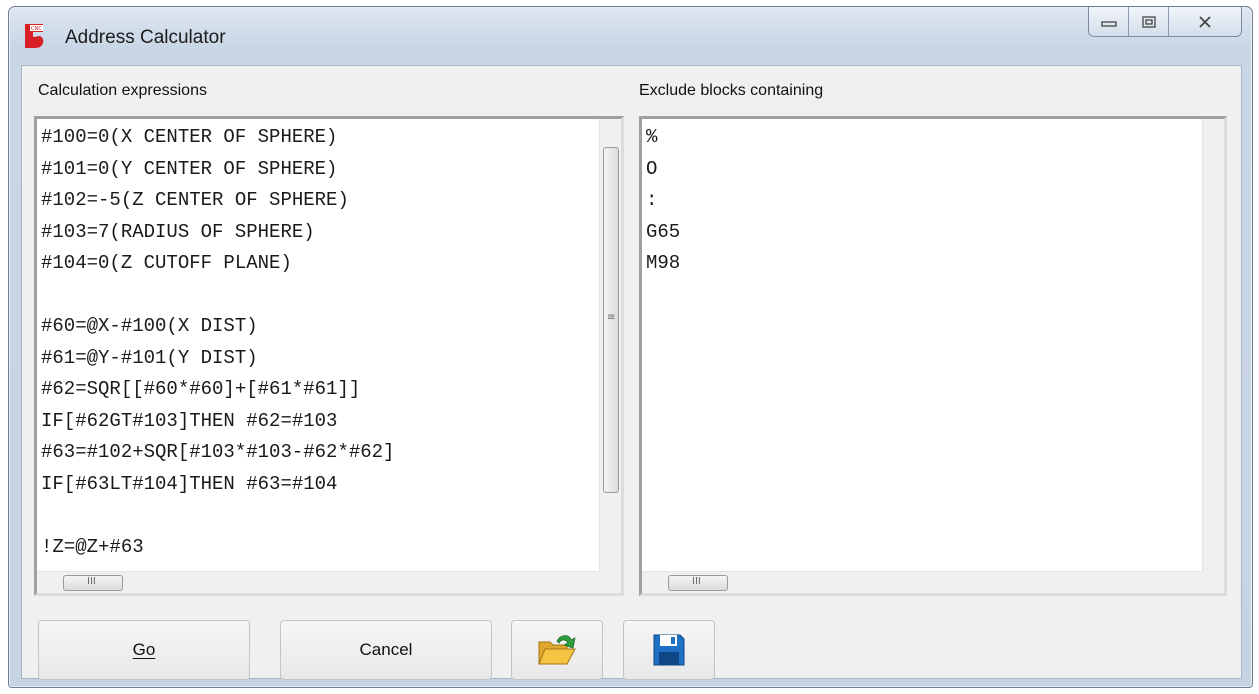 This screenshot has height=694, width=1259. Describe the element at coordinates (166, 263) in the screenshot. I see `text-line: #104=0(Z CUTOFF PLANE)` at that location.